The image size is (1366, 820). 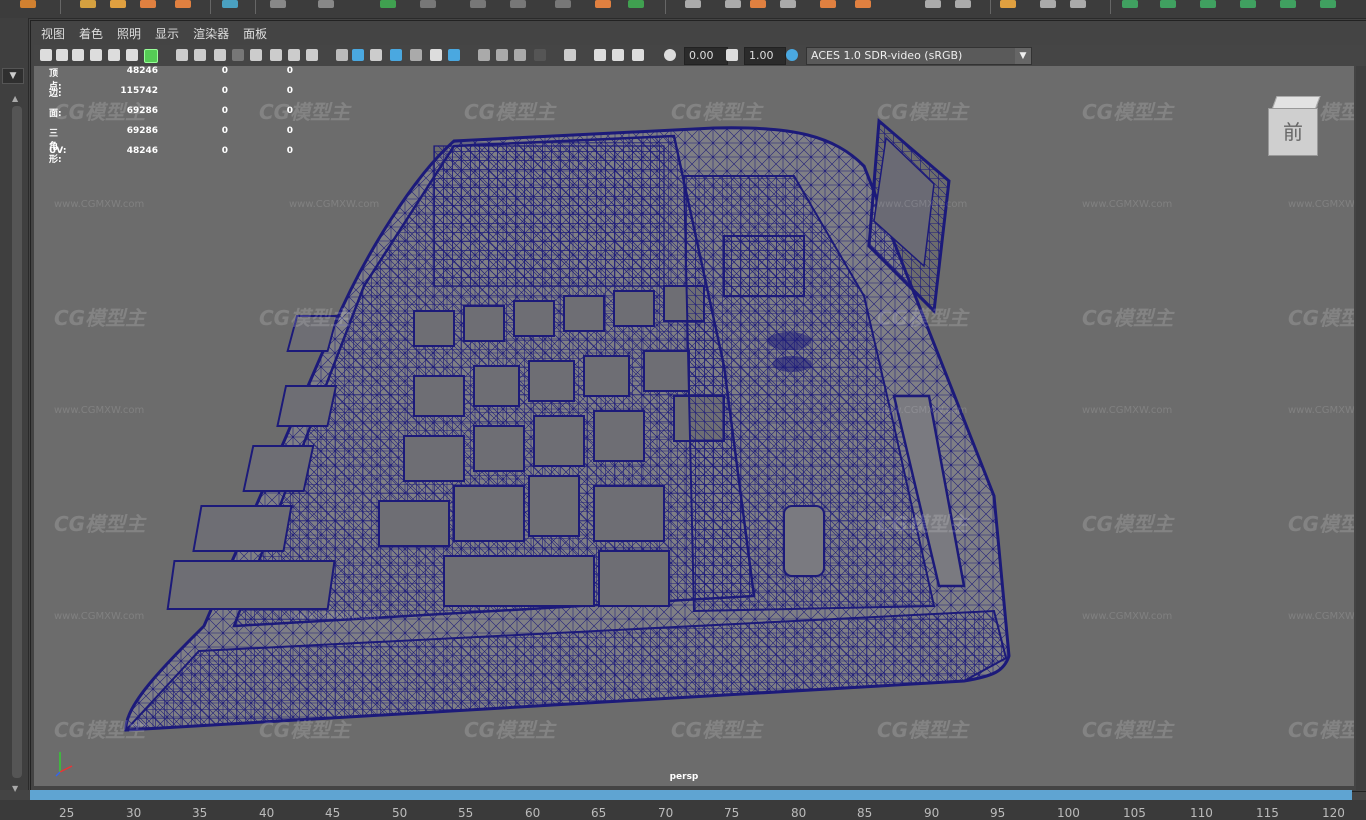 What do you see at coordinates (691, 795) in the screenshot?
I see `timeslider-range-bar` at bounding box center [691, 795].